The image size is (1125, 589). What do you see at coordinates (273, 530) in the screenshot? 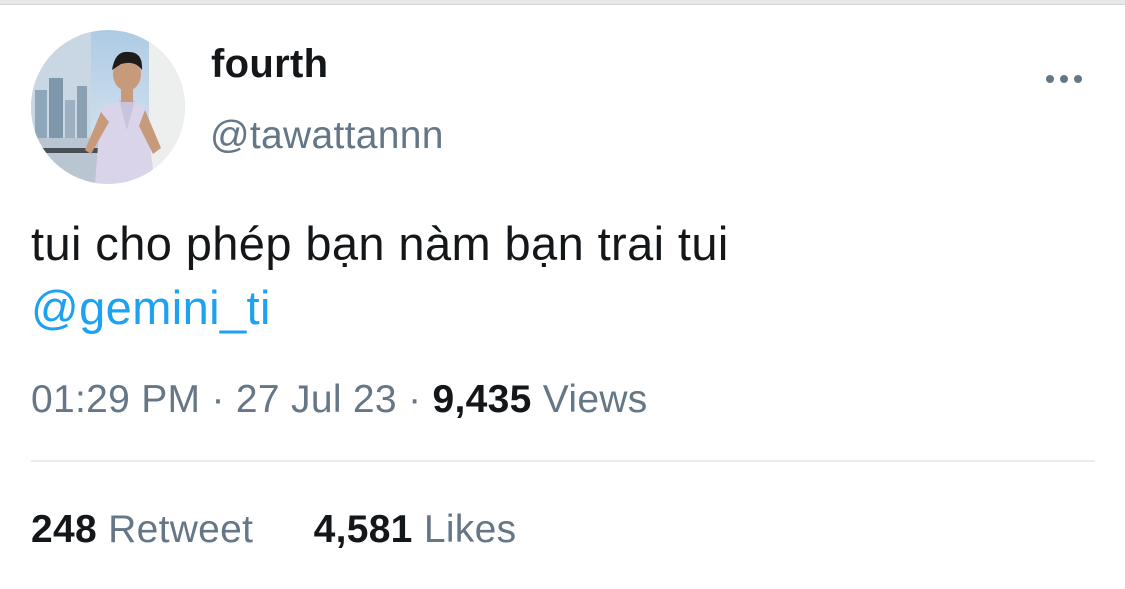
I see `engagement-stats: 248 Retweet 4,581 Likes` at bounding box center [273, 530].